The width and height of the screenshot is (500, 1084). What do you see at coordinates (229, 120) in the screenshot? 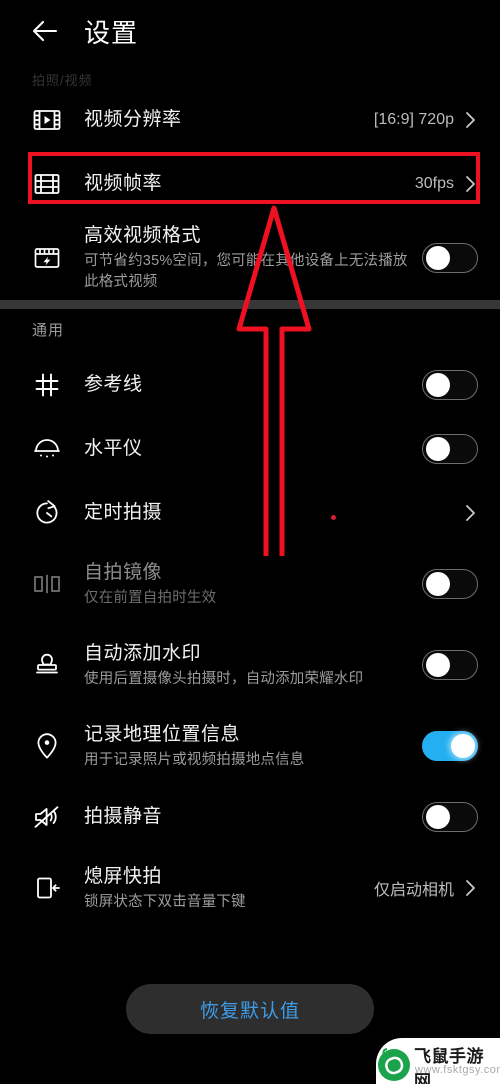
I see `row-texts: 视频分辨率` at bounding box center [229, 120].